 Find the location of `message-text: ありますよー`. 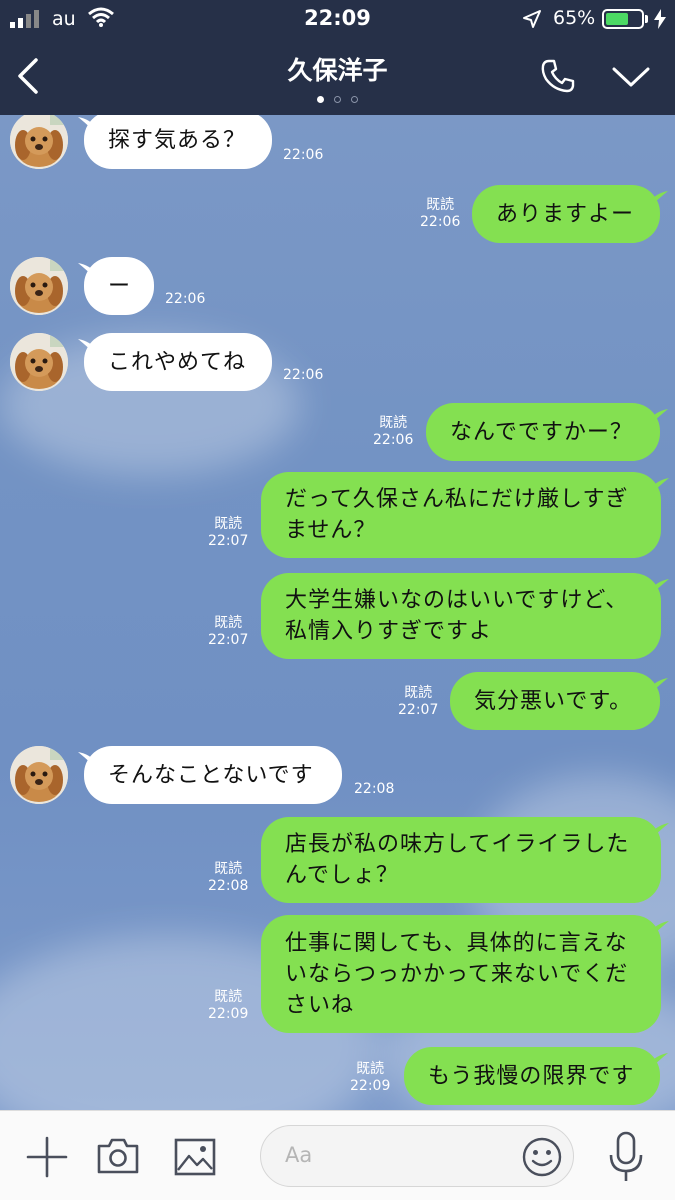

message-text: ありますよー is located at coordinates (565, 214).